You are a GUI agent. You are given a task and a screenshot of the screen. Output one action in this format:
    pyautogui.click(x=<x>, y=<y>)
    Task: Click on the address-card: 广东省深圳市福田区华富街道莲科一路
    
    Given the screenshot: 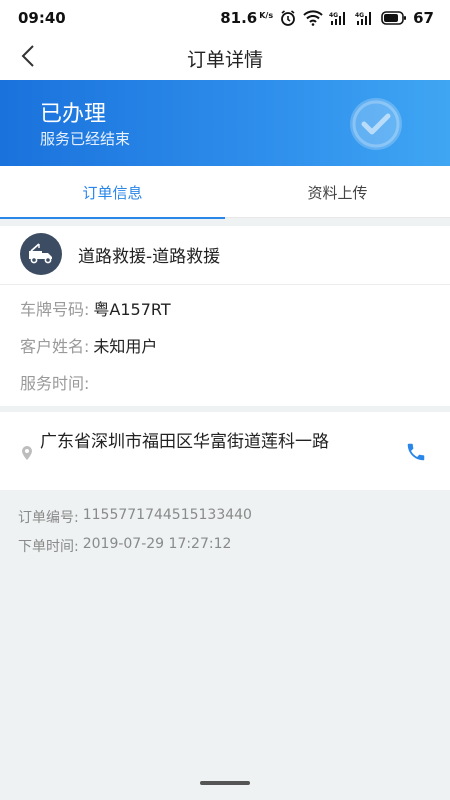 What is the action you would take?
    pyautogui.click(x=225, y=451)
    